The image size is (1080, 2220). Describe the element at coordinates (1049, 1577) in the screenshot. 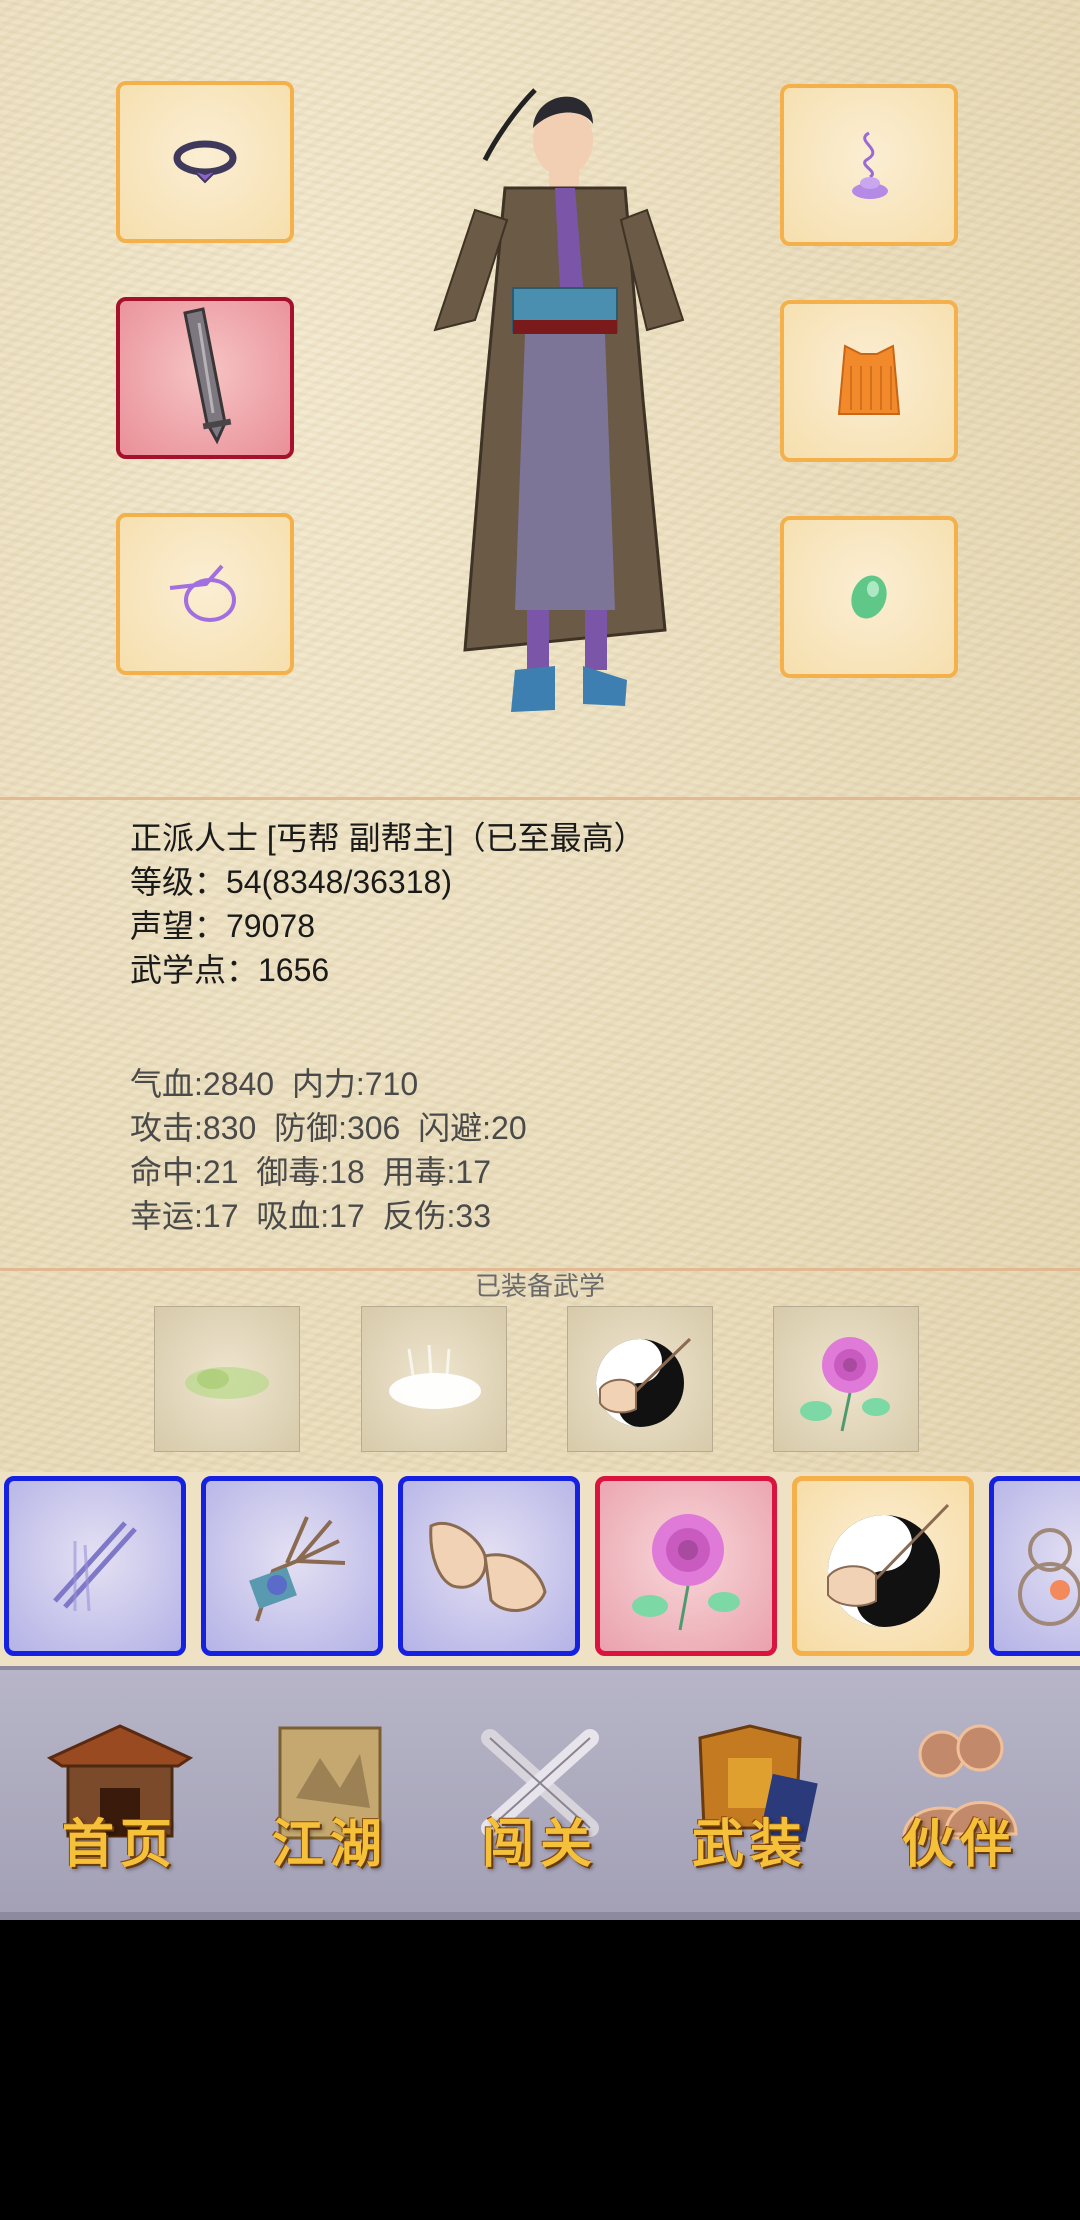

I see `gourd-icon` at that location.